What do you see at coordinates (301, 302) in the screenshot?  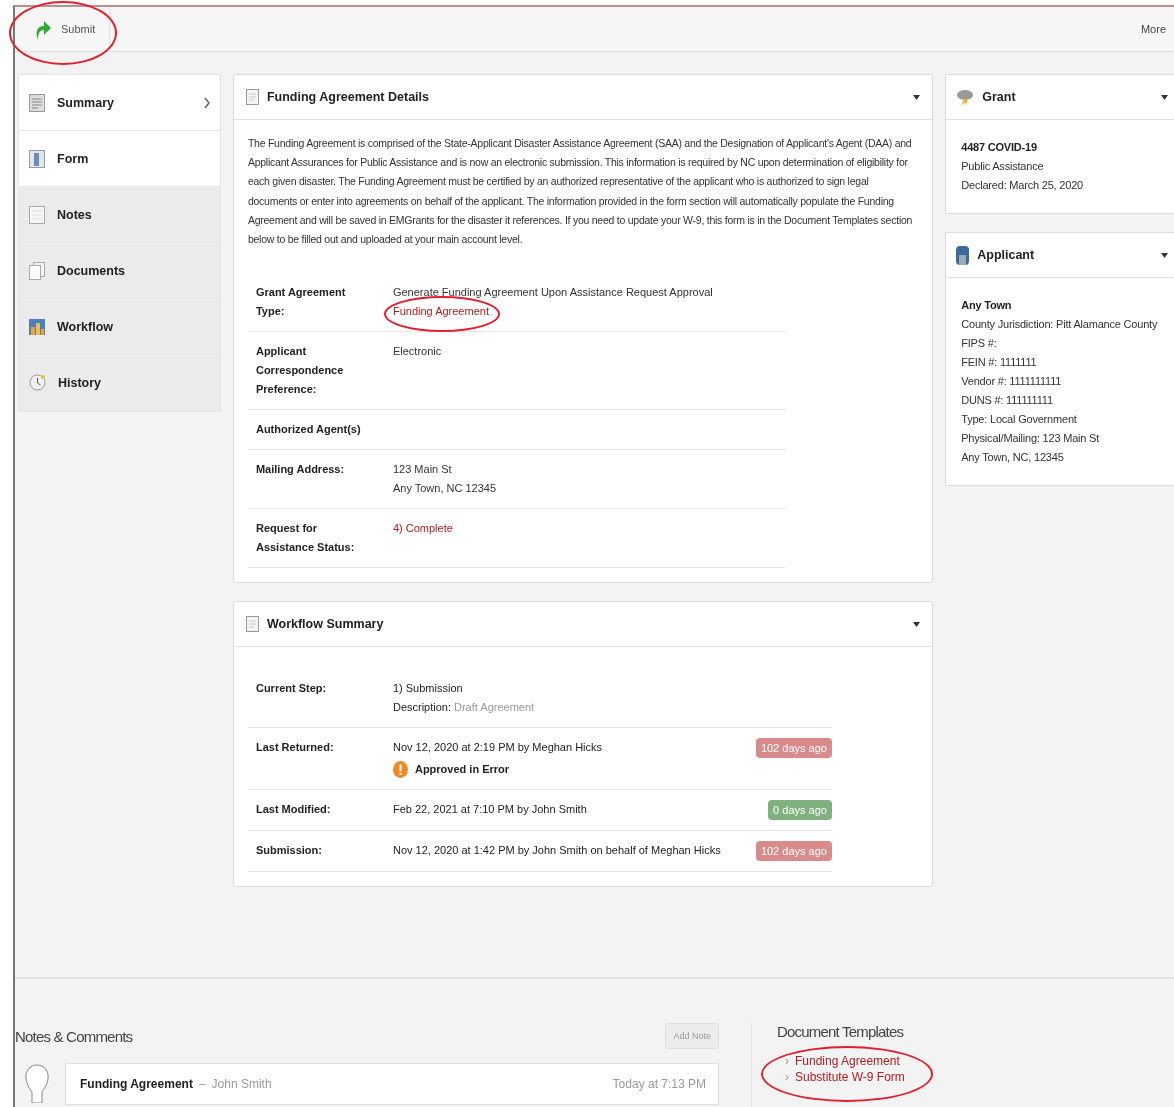 I see `field-label: Grant Agreement Type:` at bounding box center [301, 302].